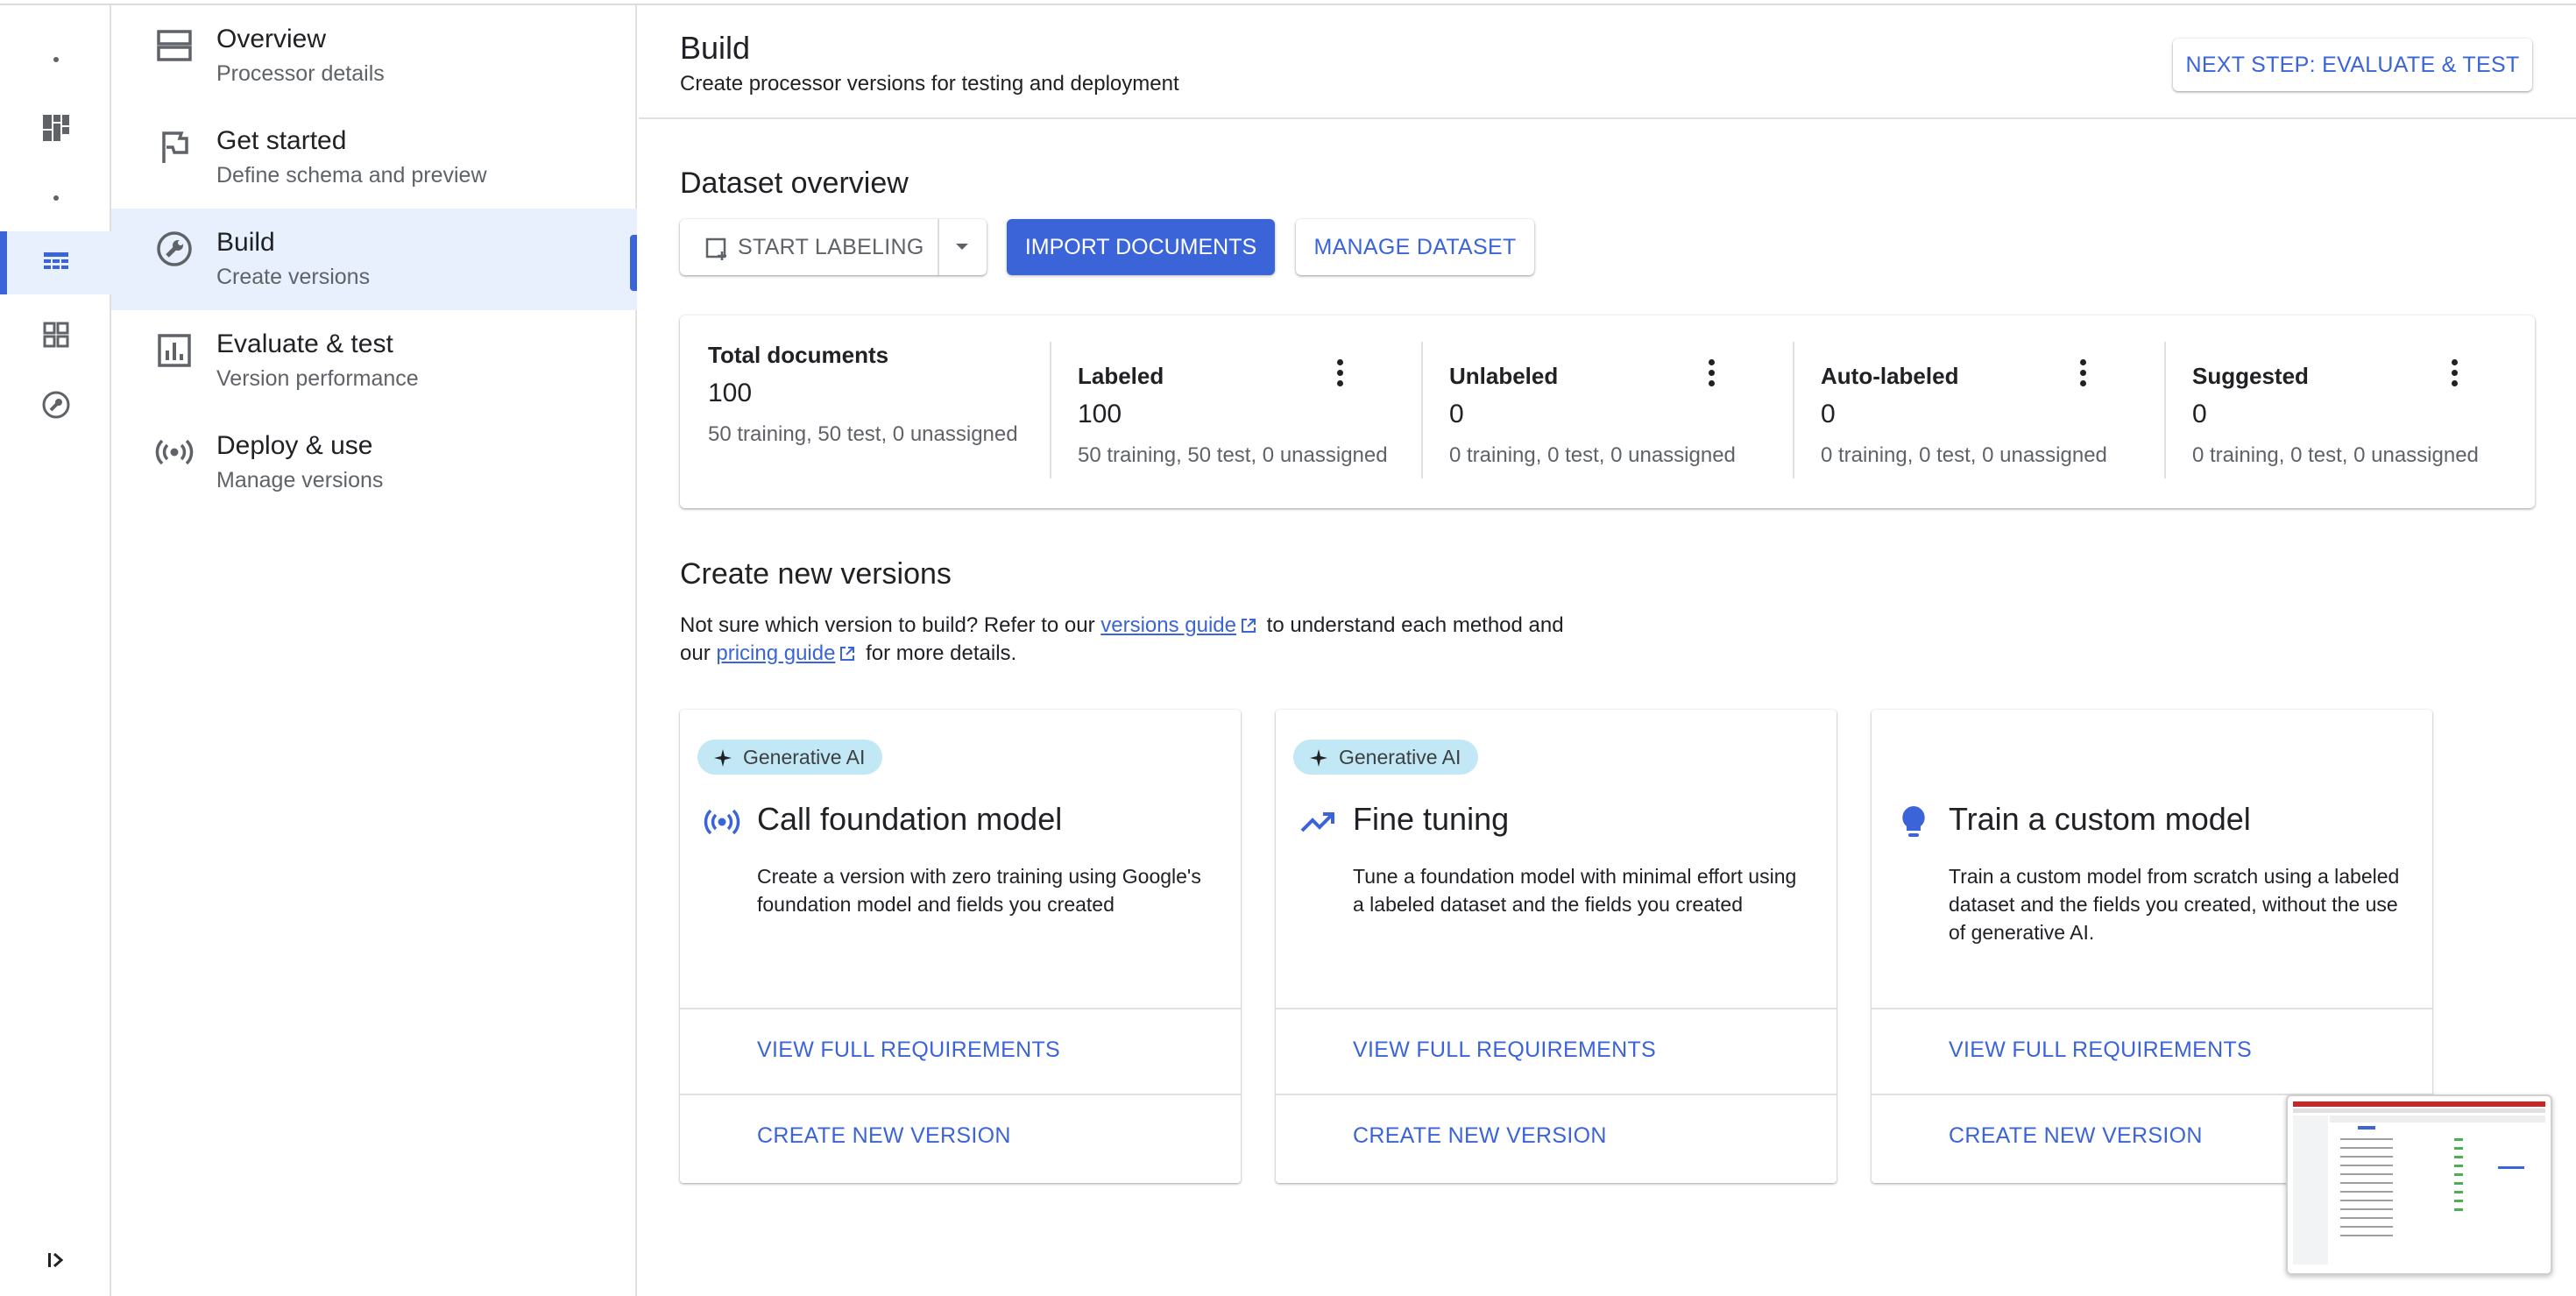 The height and width of the screenshot is (1296, 2576). What do you see at coordinates (374, 56) in the screenshot?
I see `nav-item-overview: Overview Processor details` at bounding box center [374, 56].